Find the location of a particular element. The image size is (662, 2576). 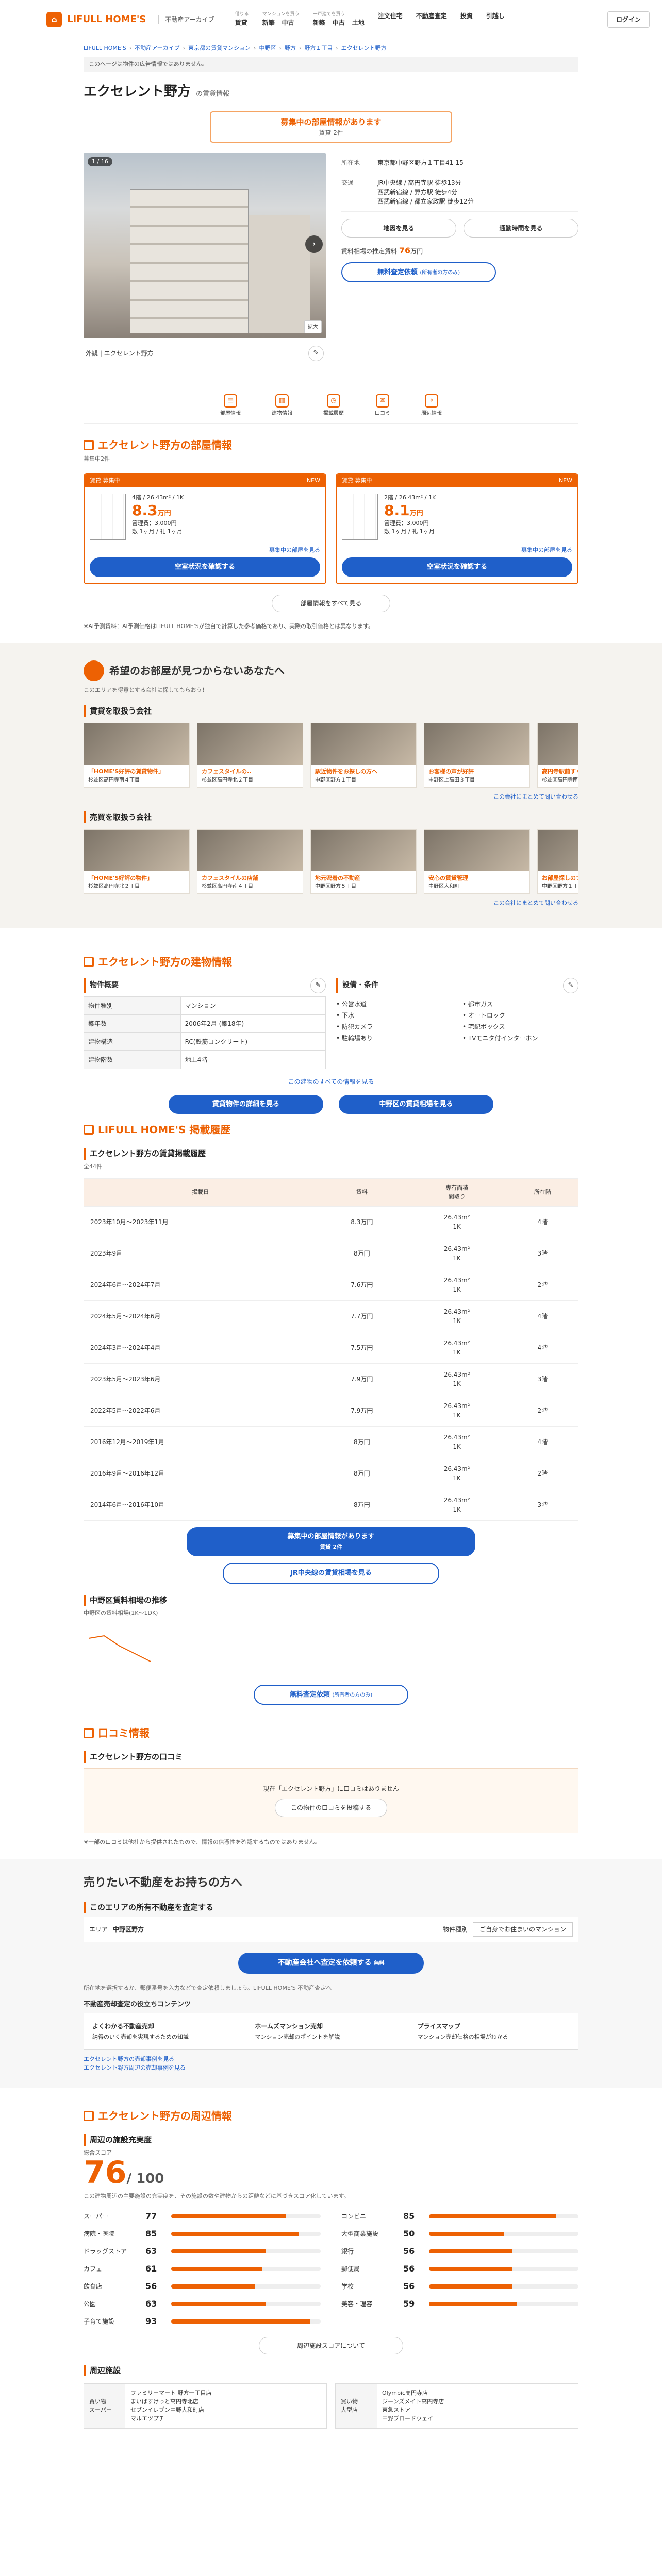

recruiting-banner: 募集中の部屋情報があります 賃貸 2件 is located at coordinates (331, 127).